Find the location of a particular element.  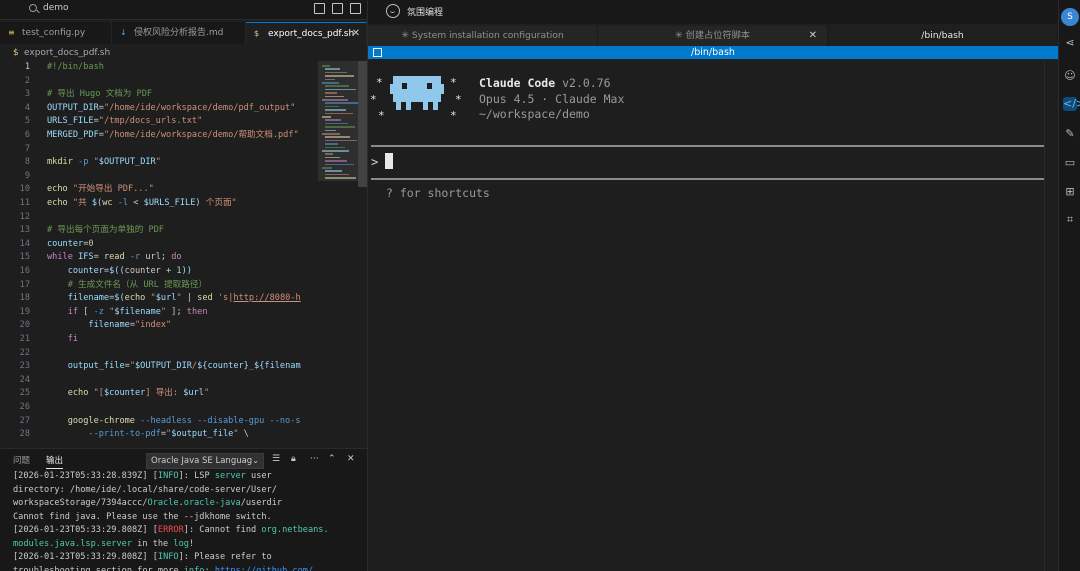

code-line: 2 is located at coordinates (159, 82).